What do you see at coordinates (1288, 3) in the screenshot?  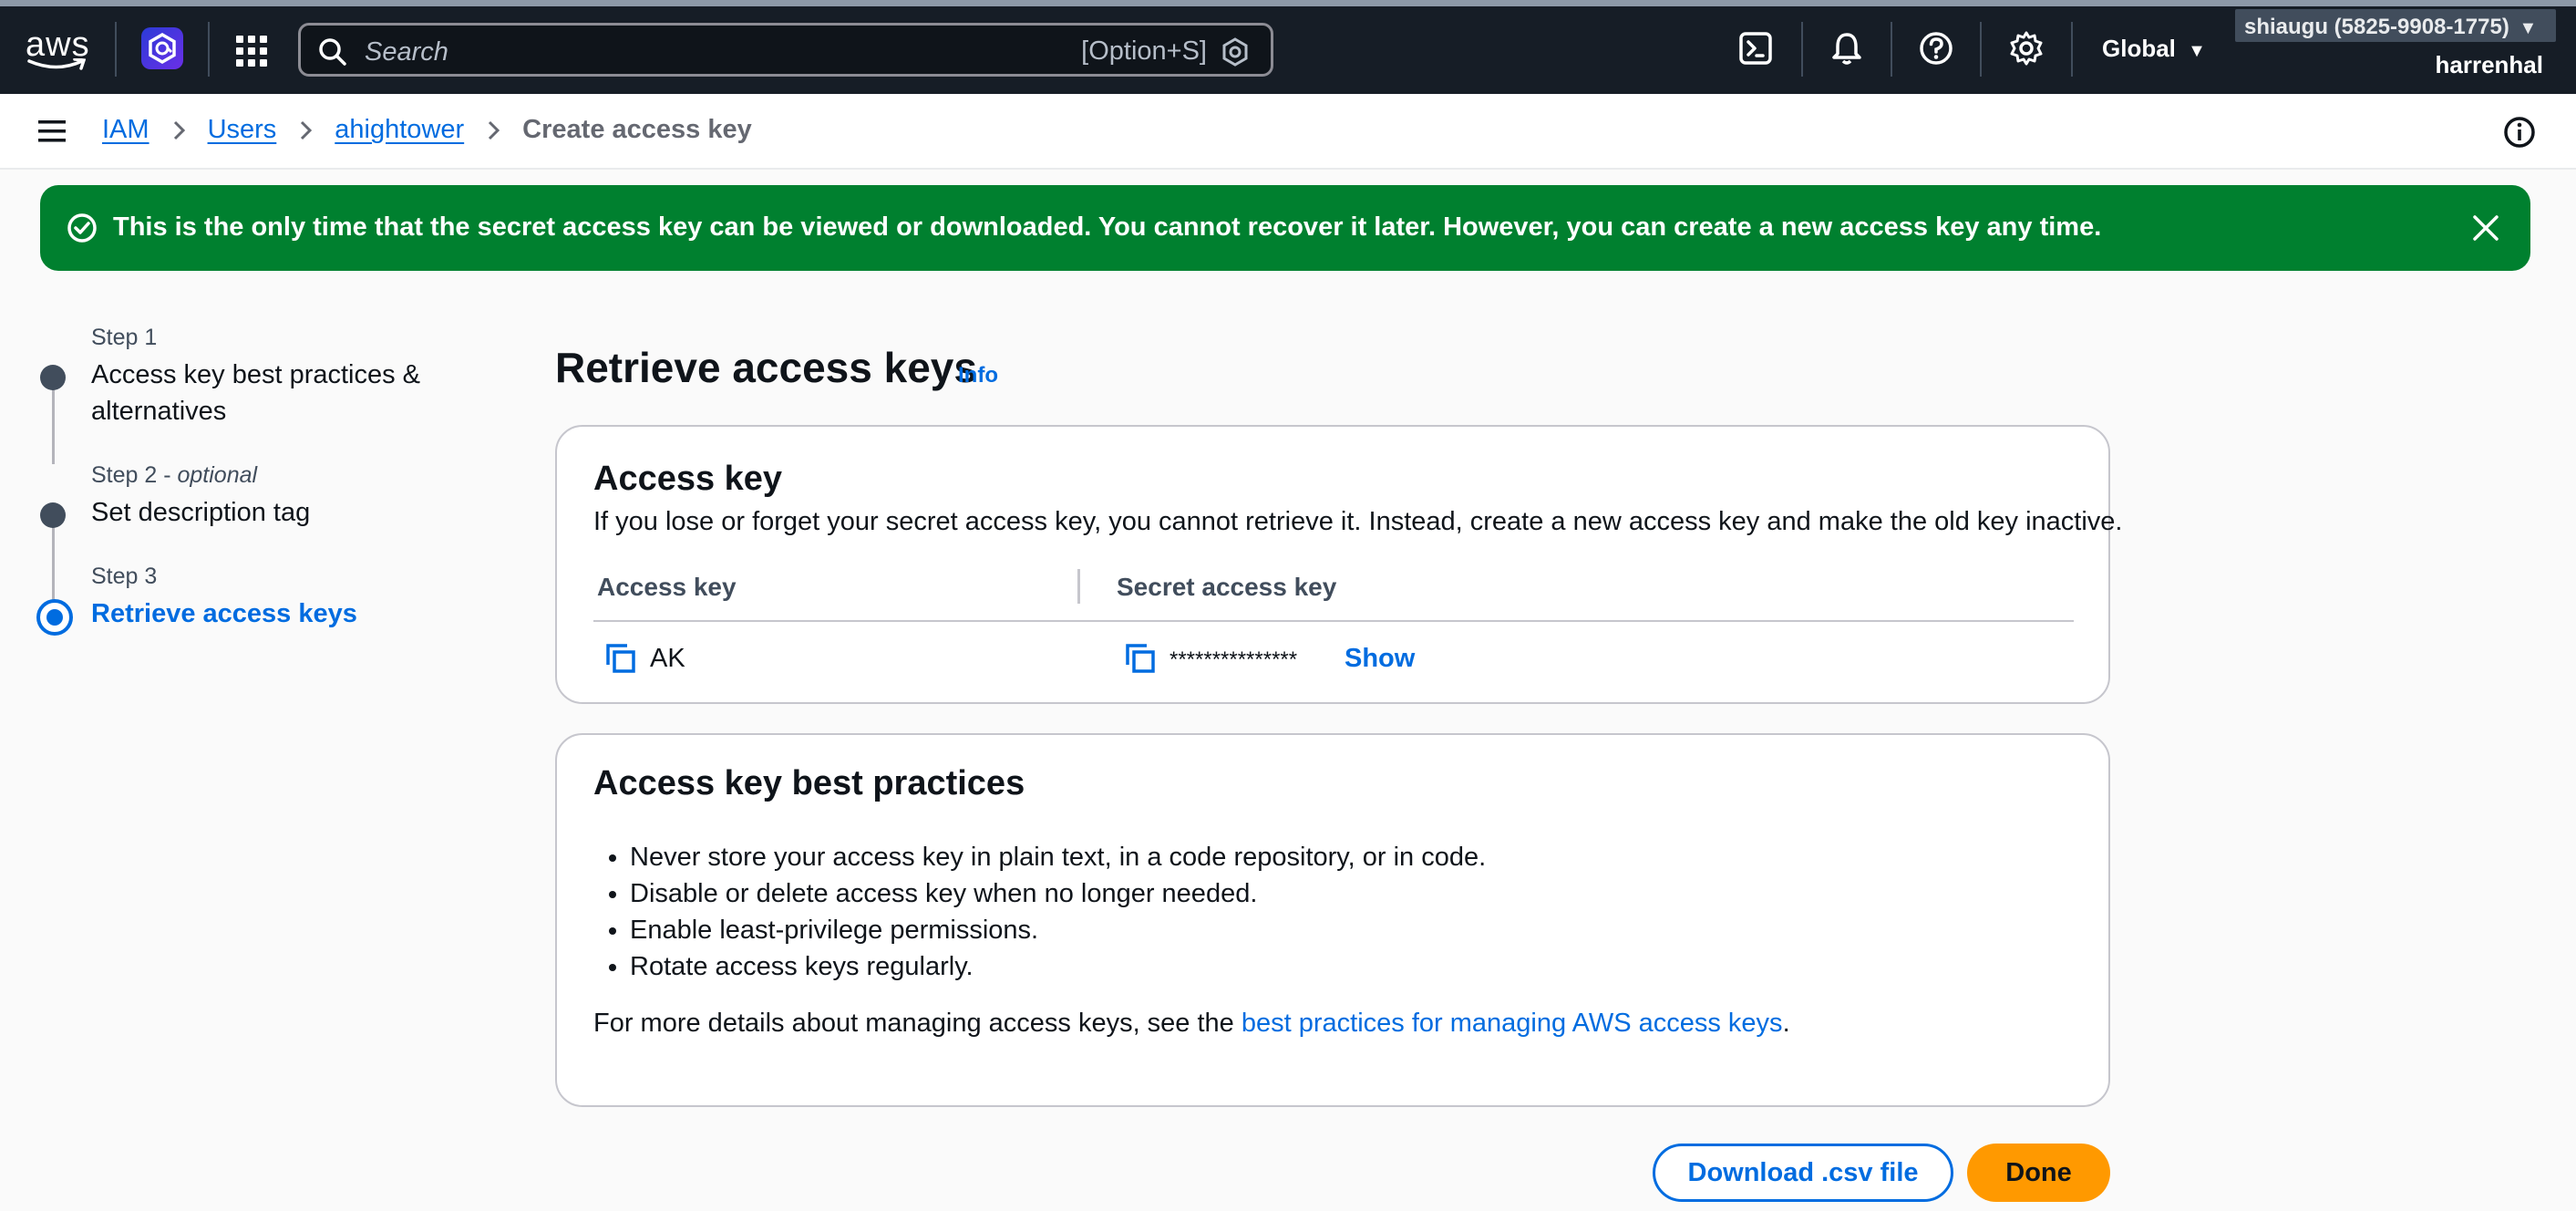 I see `top-stripe` at bounding box center [1288, 3].